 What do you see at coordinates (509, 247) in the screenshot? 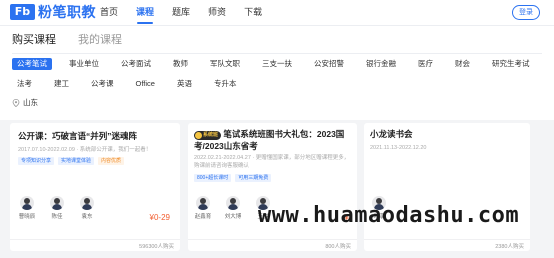
I see `buyer-count: 2380人购买` at bounding box center [509, 247].